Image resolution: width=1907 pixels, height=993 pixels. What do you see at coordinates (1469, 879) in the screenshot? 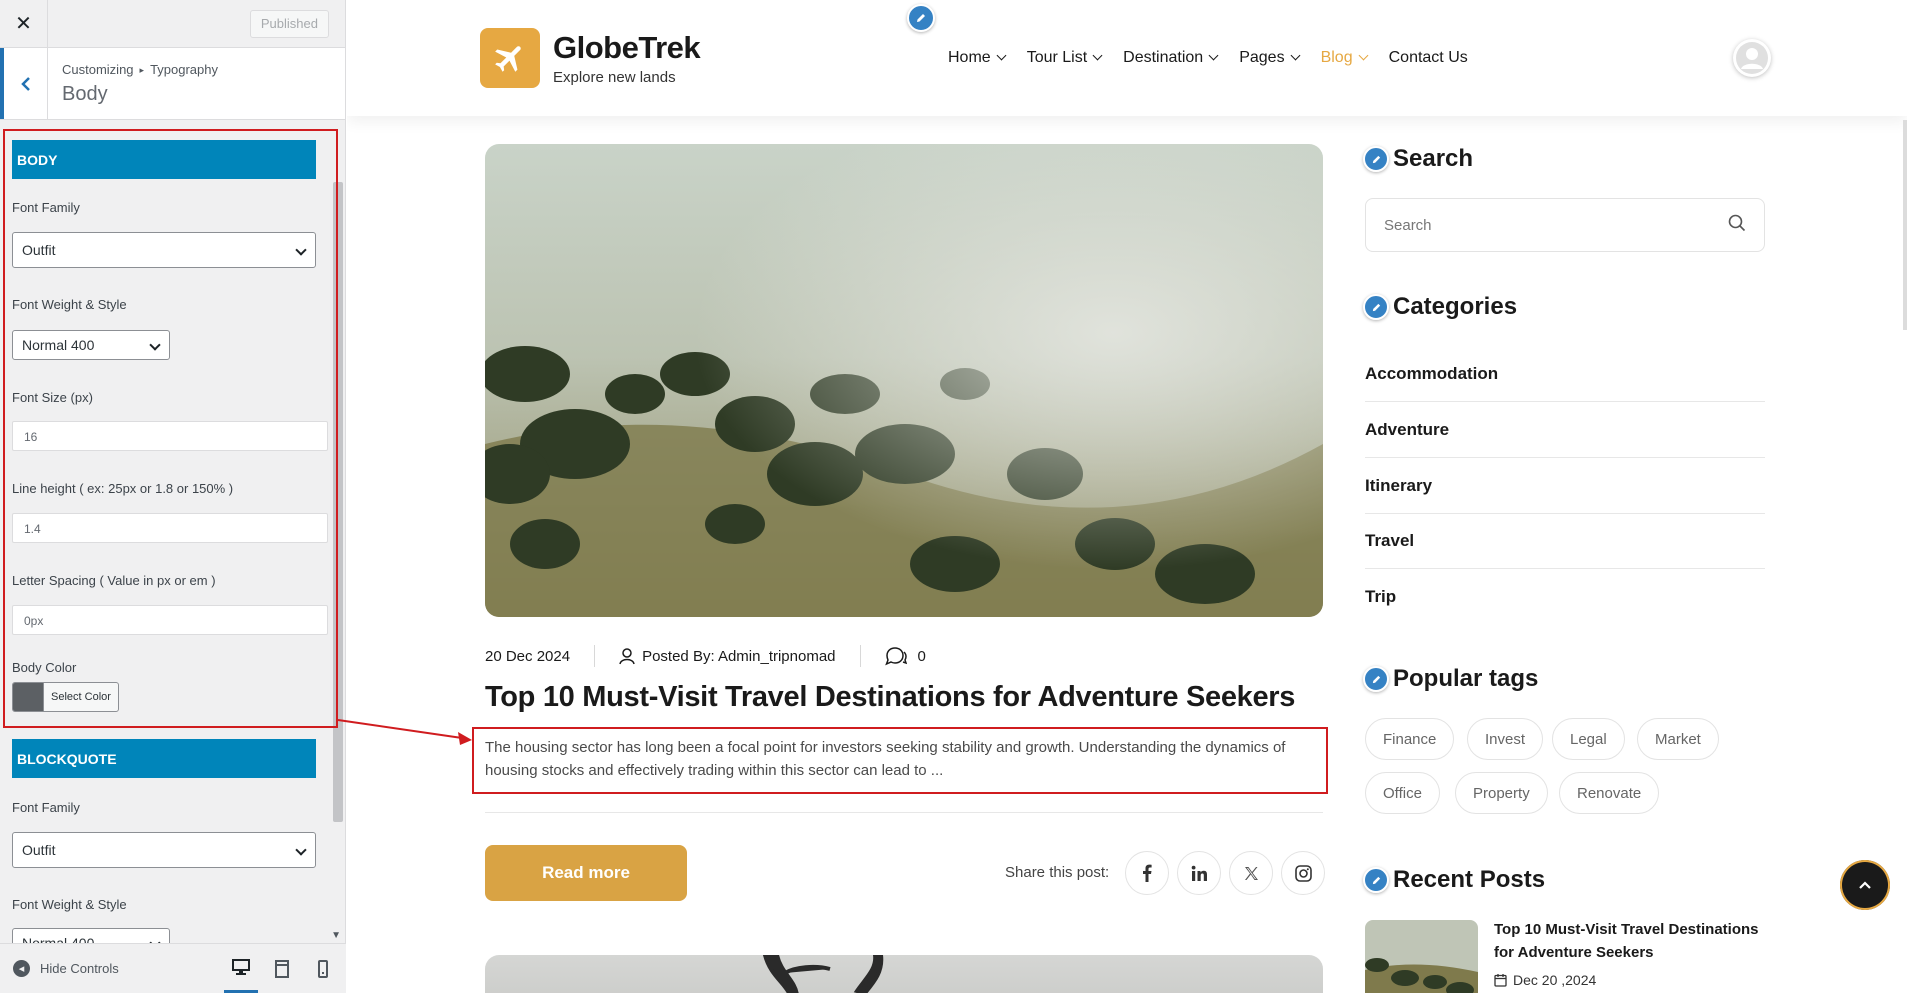
I see `widget-title-text: Recent Posts` at bounding box center [1469, 879].